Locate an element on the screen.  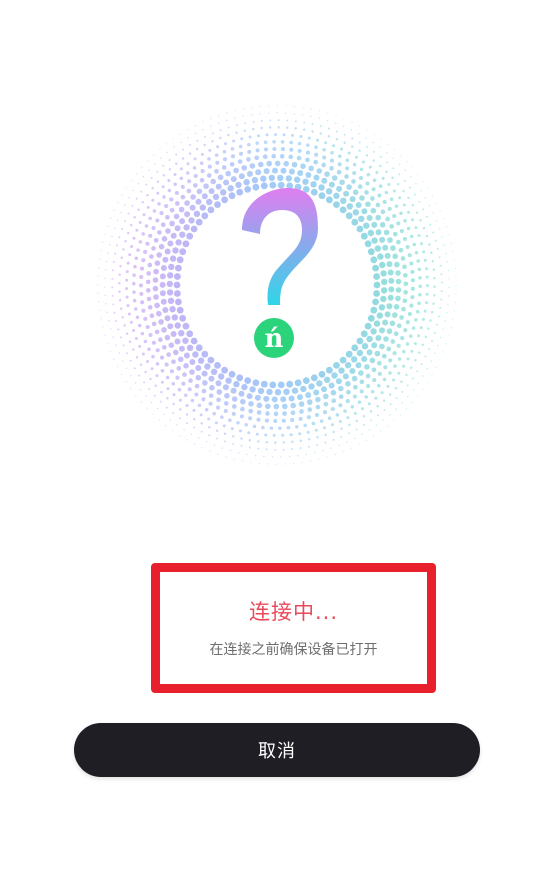
cancel-button: 取消 is located at coordinates (277, 750).